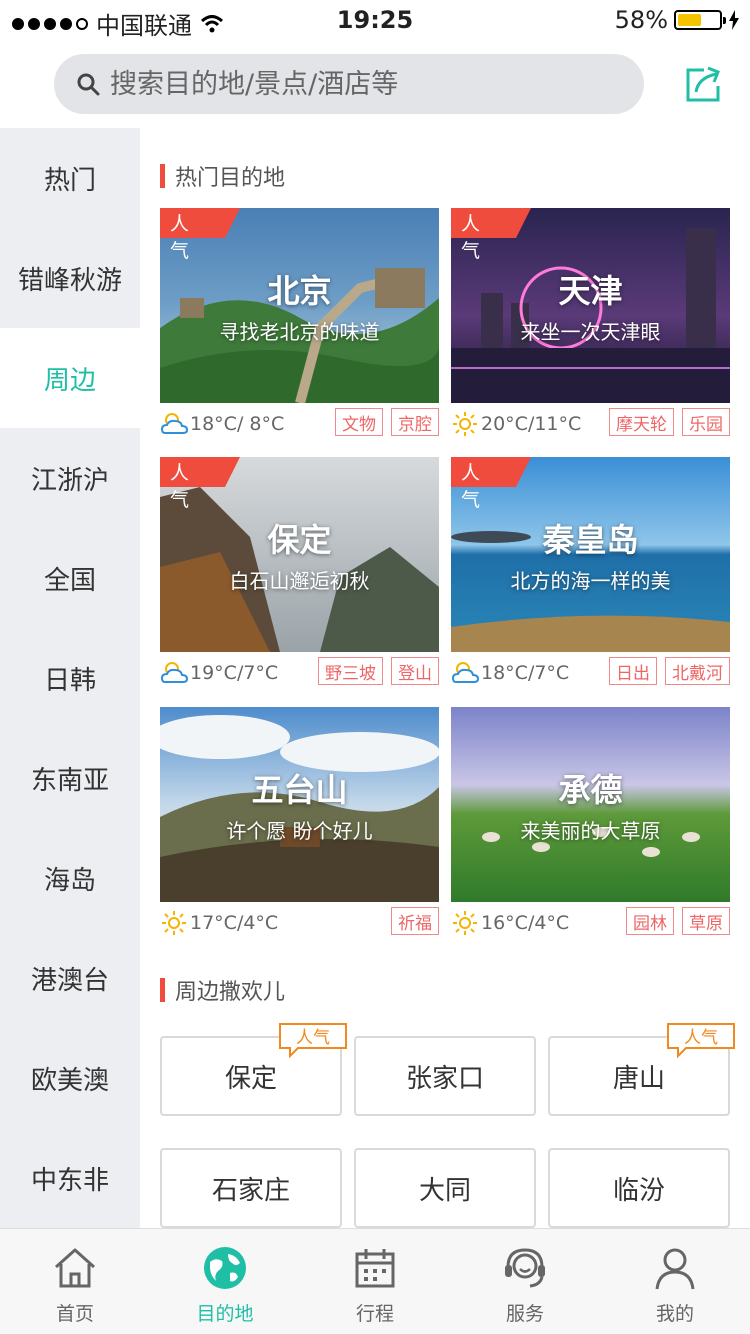 The height and width of the screenshot is (1334, 750). I want to click on tab-label: 我的, so click(674, 1314).